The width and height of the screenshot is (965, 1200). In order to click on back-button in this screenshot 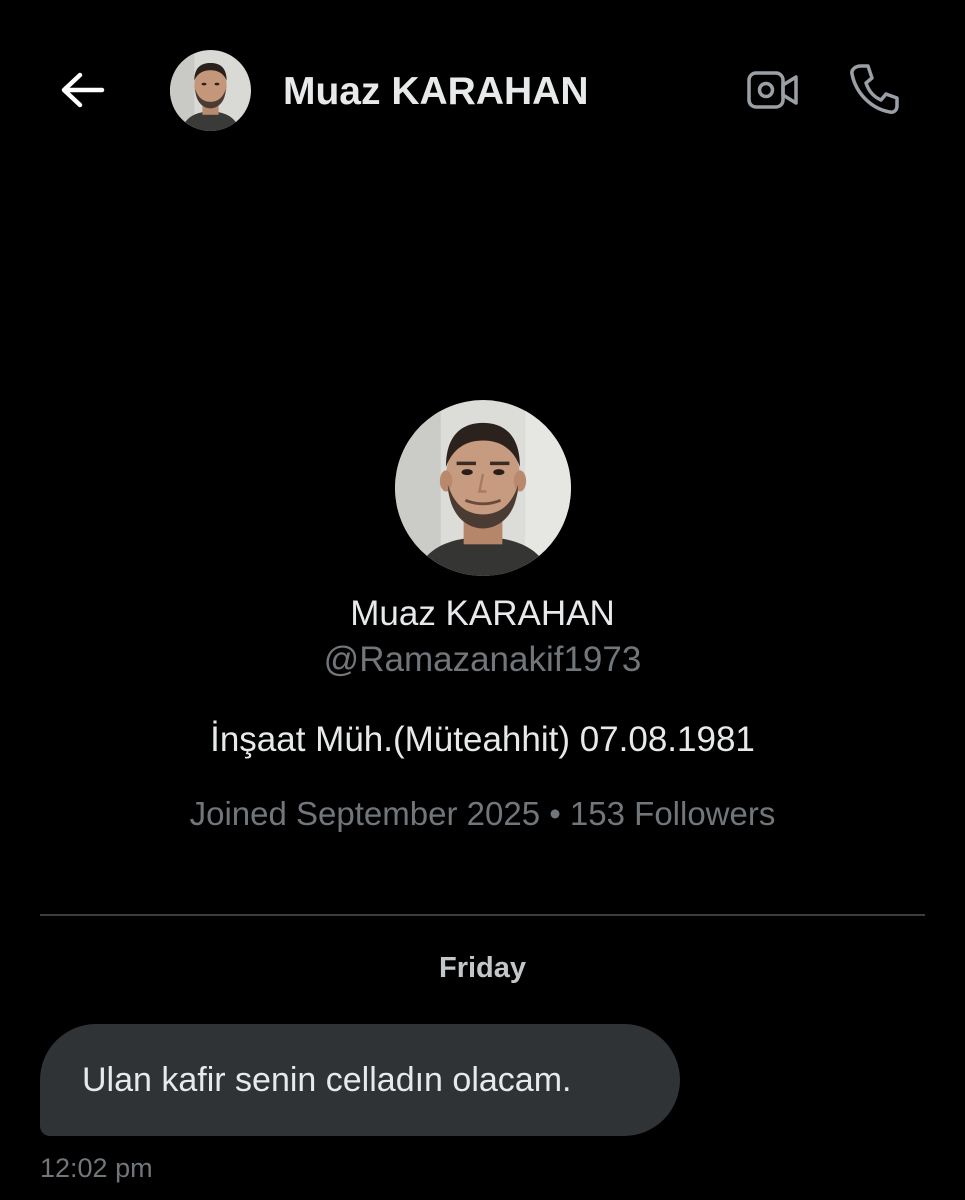, I will do `click(82, 92)`.